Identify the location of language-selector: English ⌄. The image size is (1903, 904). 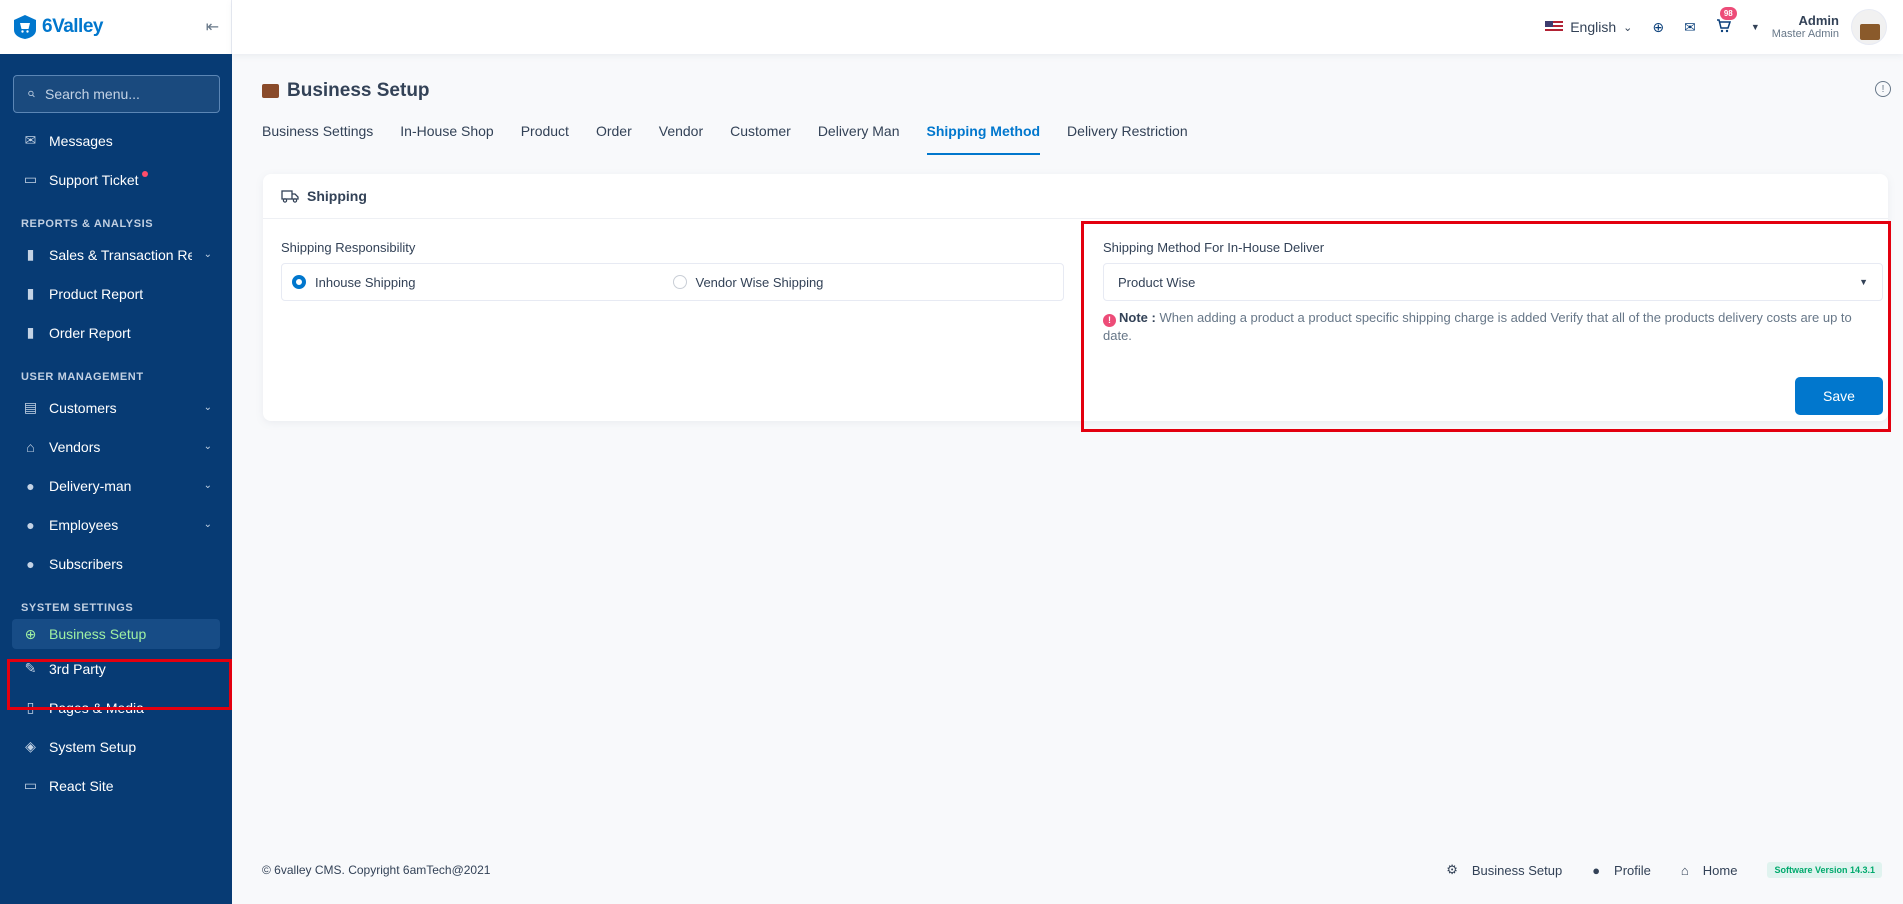
(1588, 27).